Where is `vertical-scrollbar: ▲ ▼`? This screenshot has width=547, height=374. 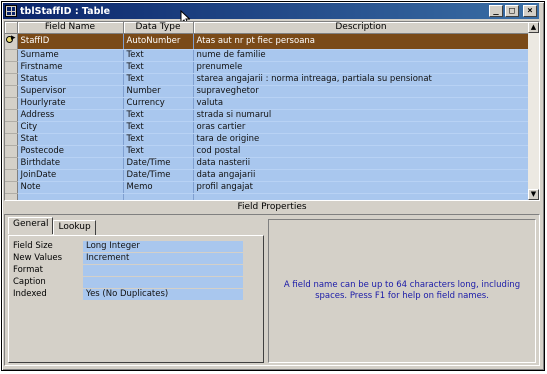
vertical-scrollbar: ▲ ▼ is located at coordinates (533, 111).